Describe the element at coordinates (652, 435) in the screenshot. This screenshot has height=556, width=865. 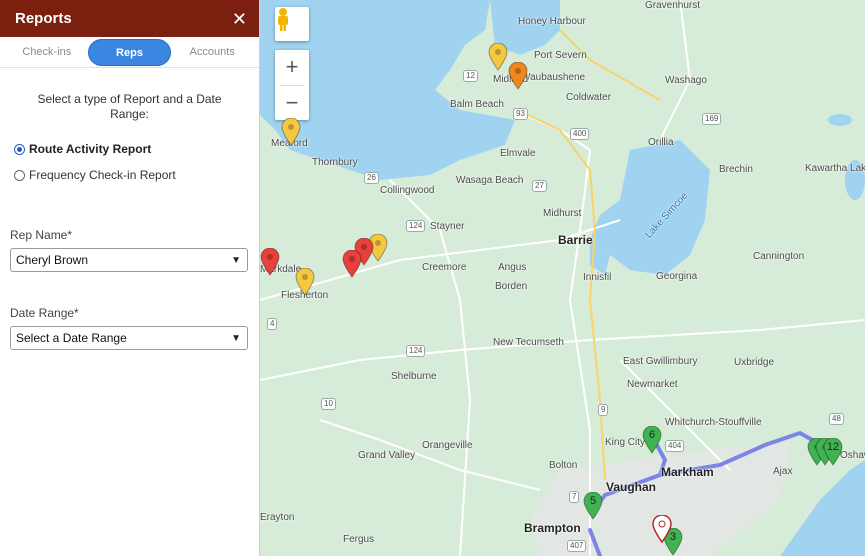
I see `map-pin-label: 6` at that location.